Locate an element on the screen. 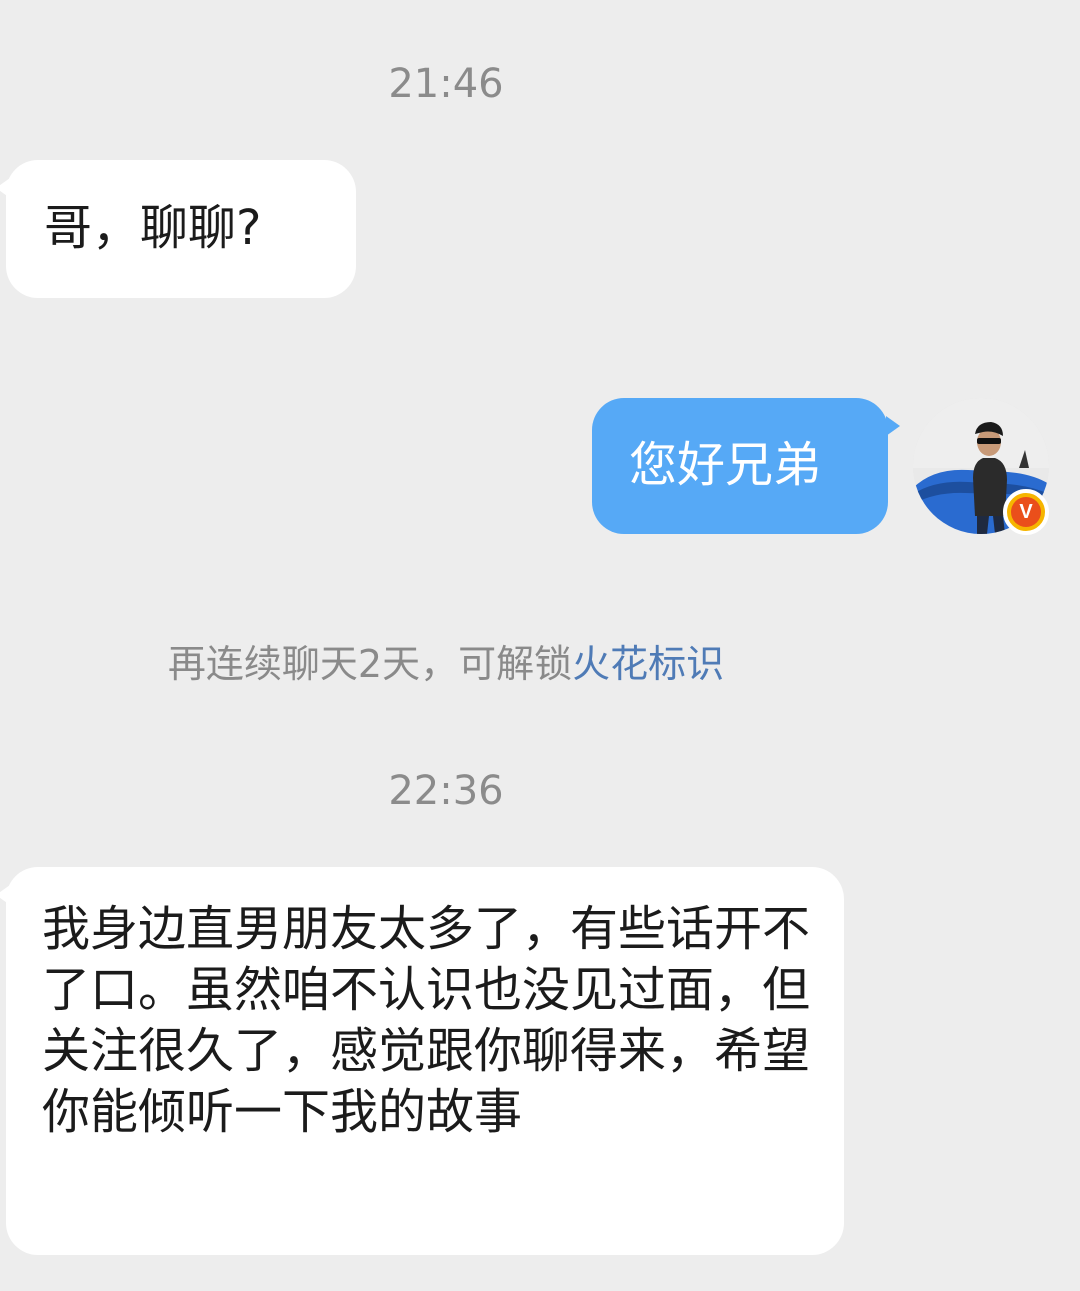 The image size is (1080, 1291). system-notice-text: 再连续聊天2天，可解锁 is located at coordinates (370, 664).